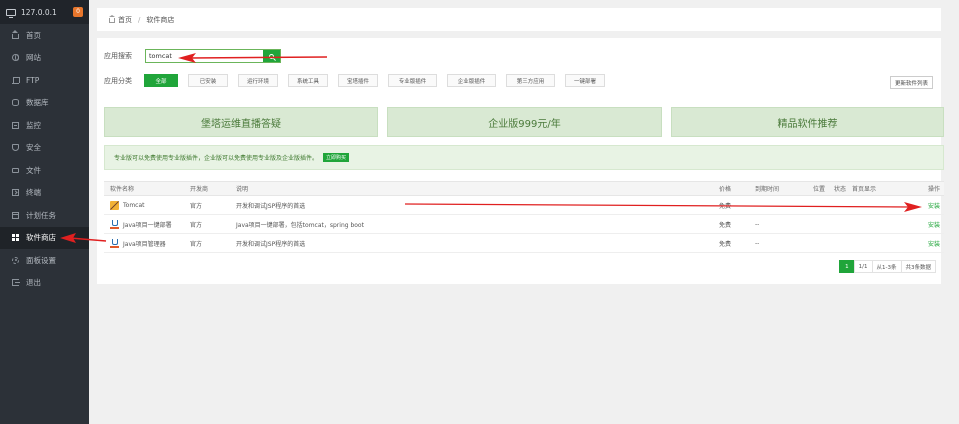 The height and width of the screenshot is (424, 959). What do you see at coordinates (33, 283) in the screenshot?
I see `sidebar-item-label: 退出` at bounding box center [33, 283].